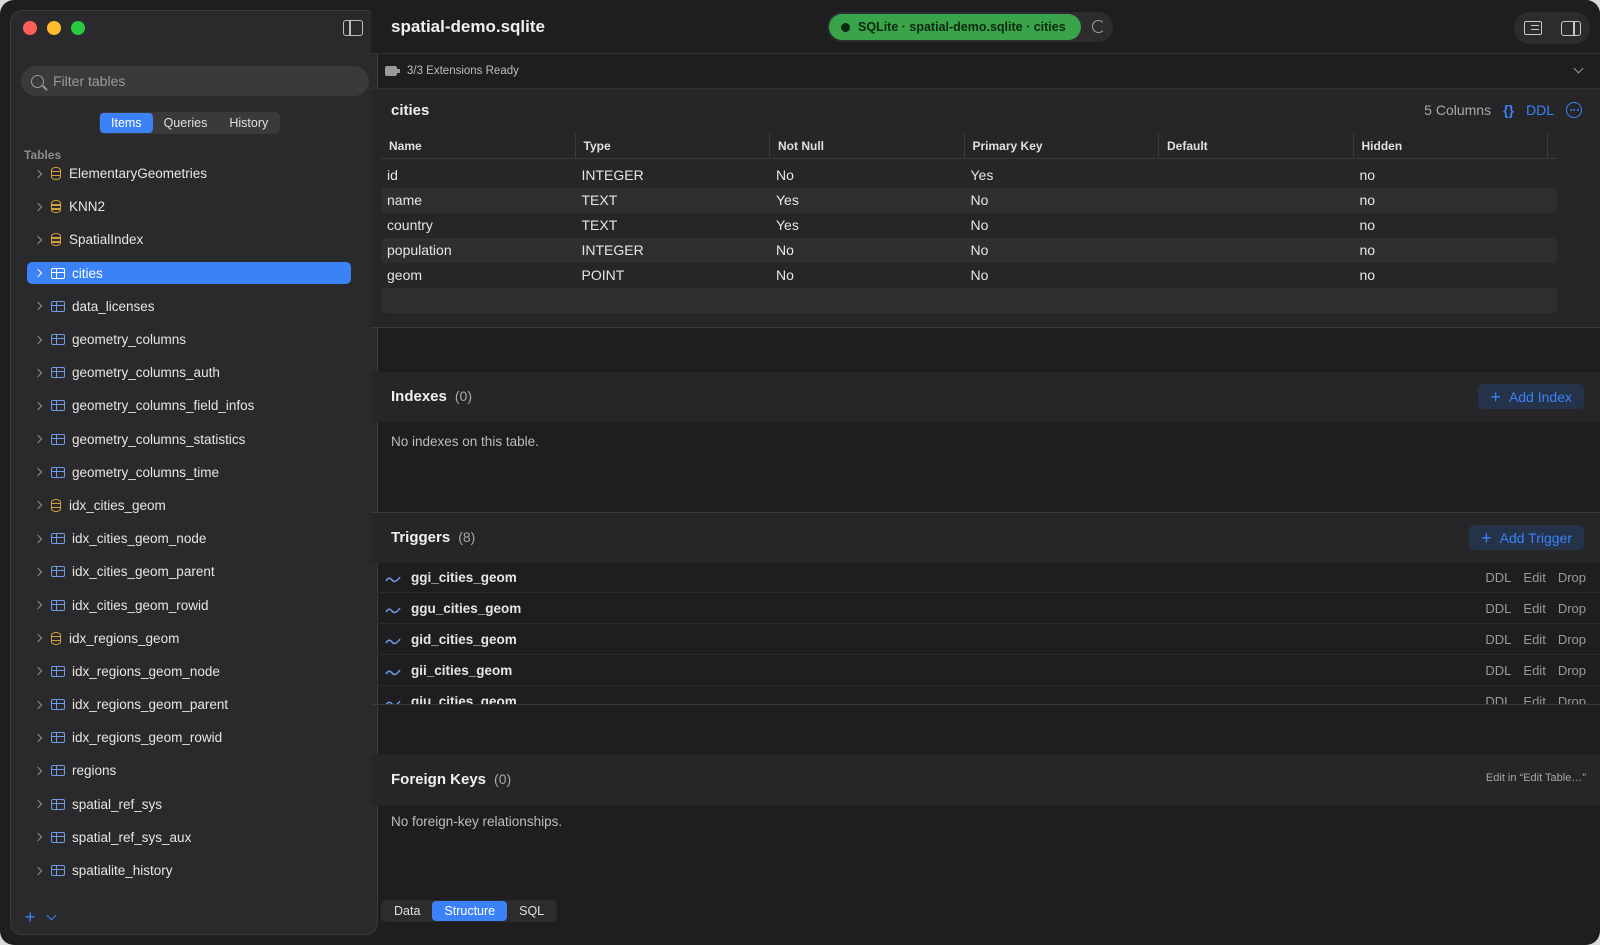 Image resolution: width=1600 pixels, height=945 pixels. I want to click on sidebar-item-idx-cities-geom-node: idx_cities_geom_node, so click(189, 538).